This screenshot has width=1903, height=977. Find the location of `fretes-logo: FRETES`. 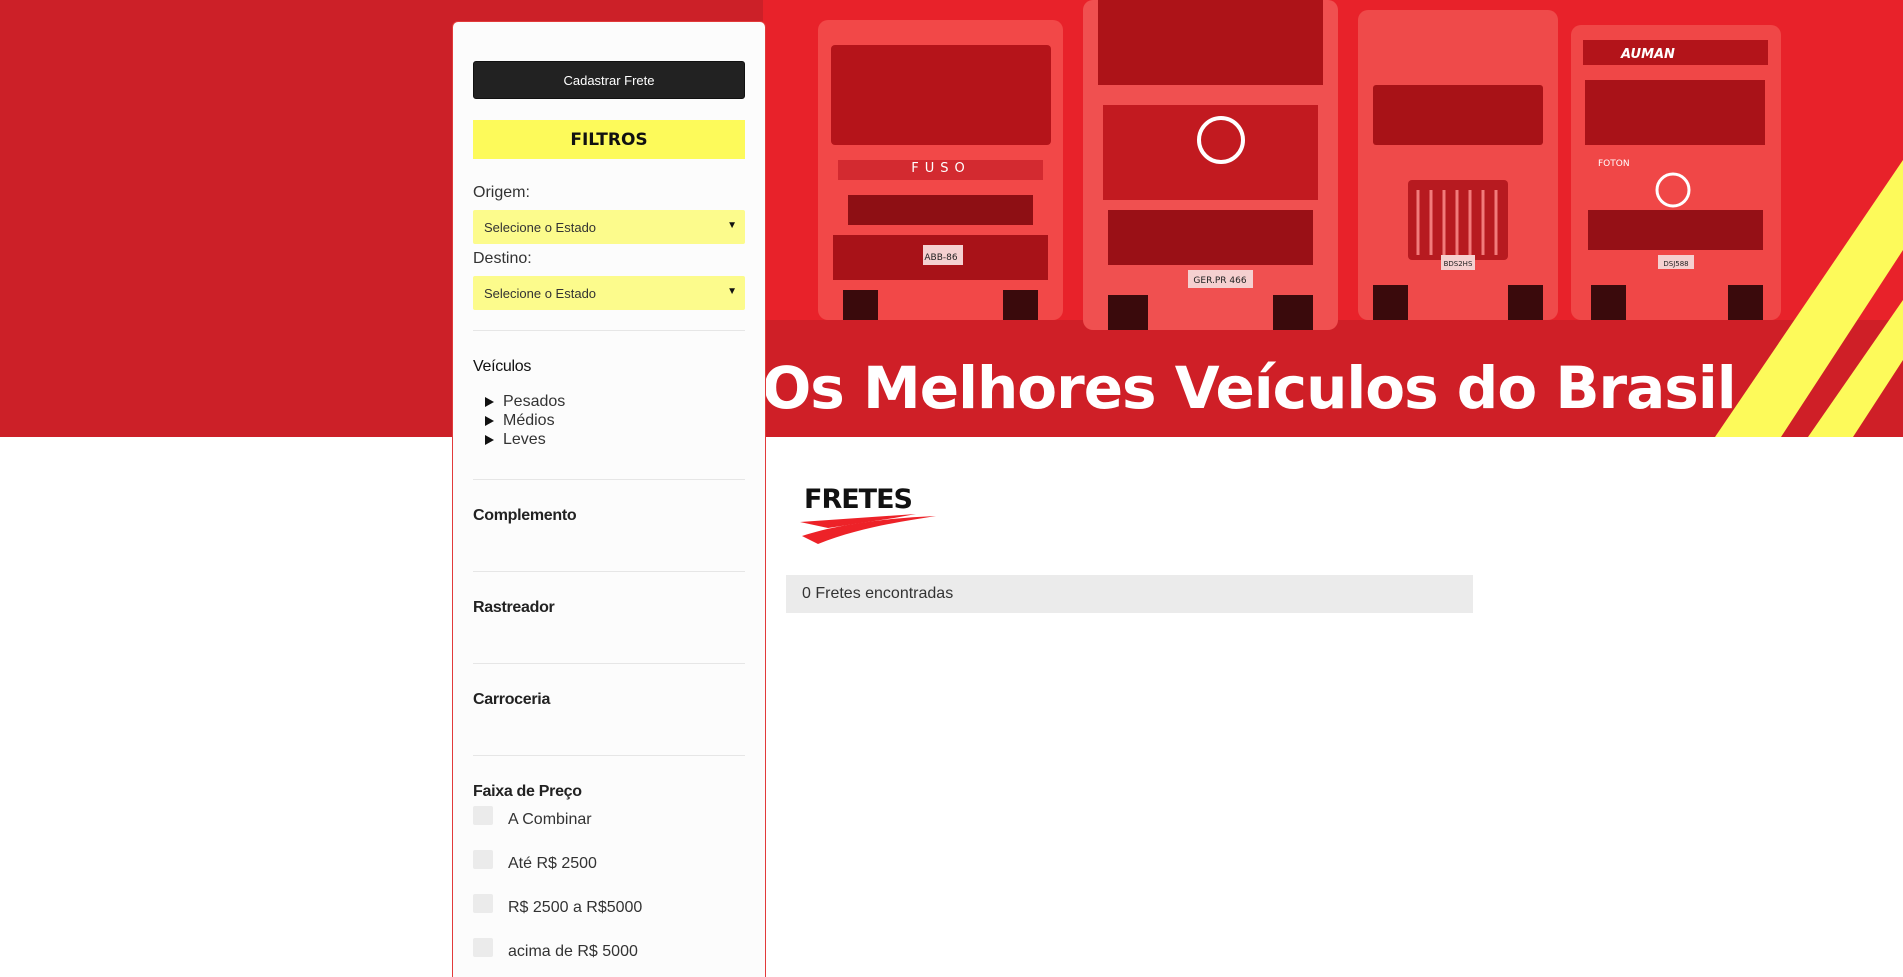

fretes-logo: FRETES is located at coordinates (868, 514).